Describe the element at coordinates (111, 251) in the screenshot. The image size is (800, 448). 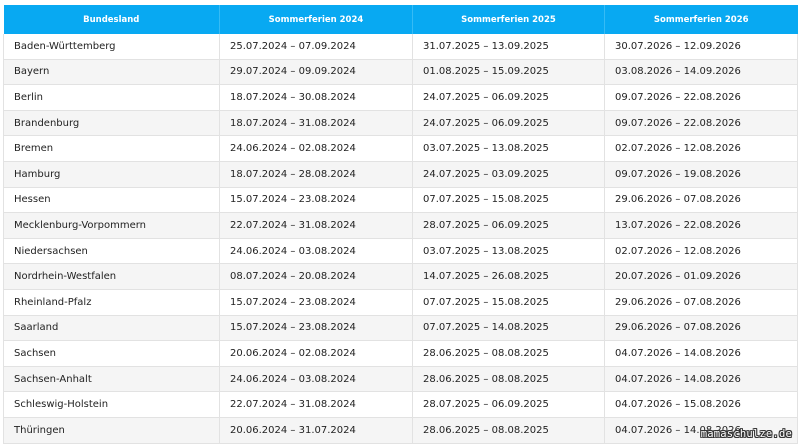
I see `cell-bundesland: Niedersachsen` at that location.